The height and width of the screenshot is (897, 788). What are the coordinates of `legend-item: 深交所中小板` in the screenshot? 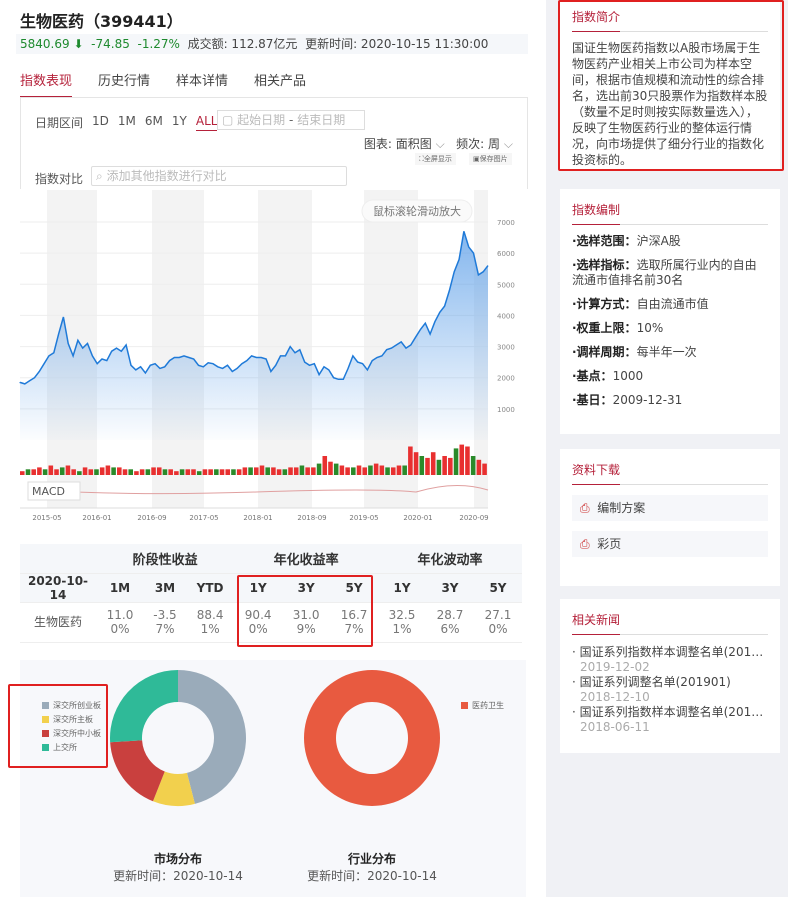 It's located at (71, 733).